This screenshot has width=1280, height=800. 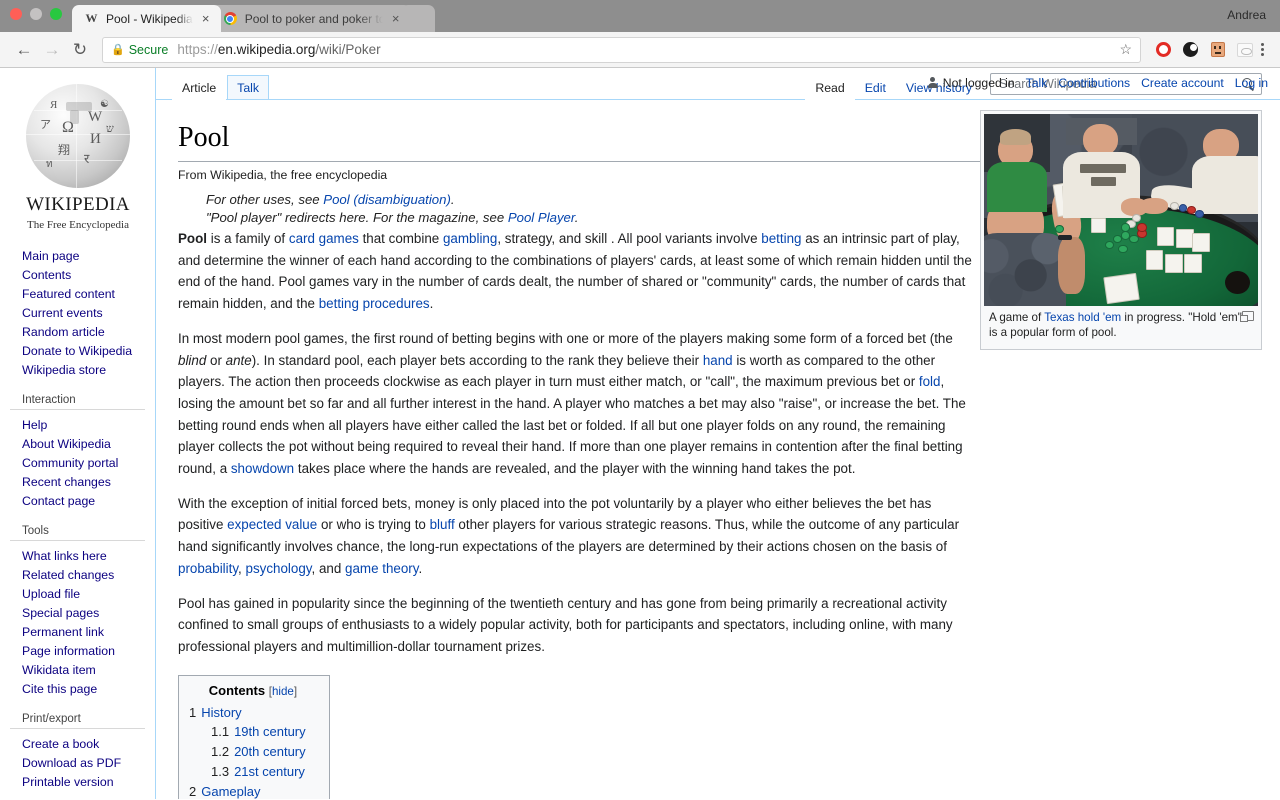 I want to click on bookmark-star-icon: ☆, so click(x=1121, y=49).